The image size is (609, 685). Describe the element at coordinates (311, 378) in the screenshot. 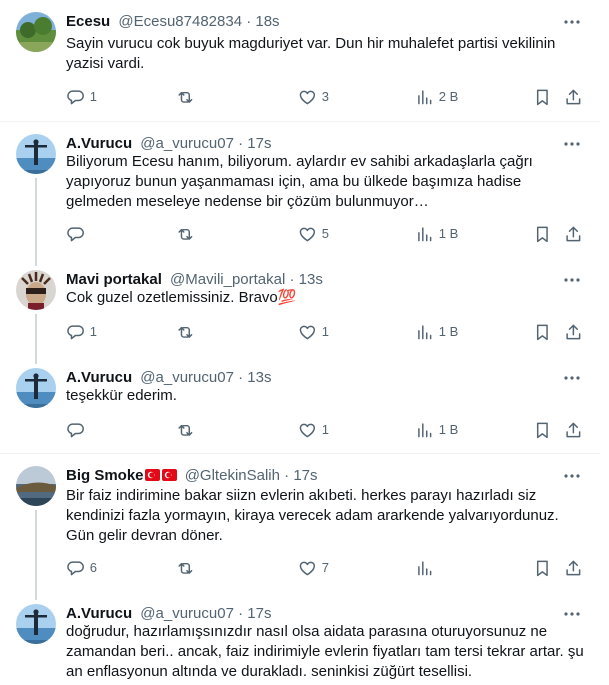

I see `tweet-header: A.Vurucu @a_vurucu07 · 13s` at that location.